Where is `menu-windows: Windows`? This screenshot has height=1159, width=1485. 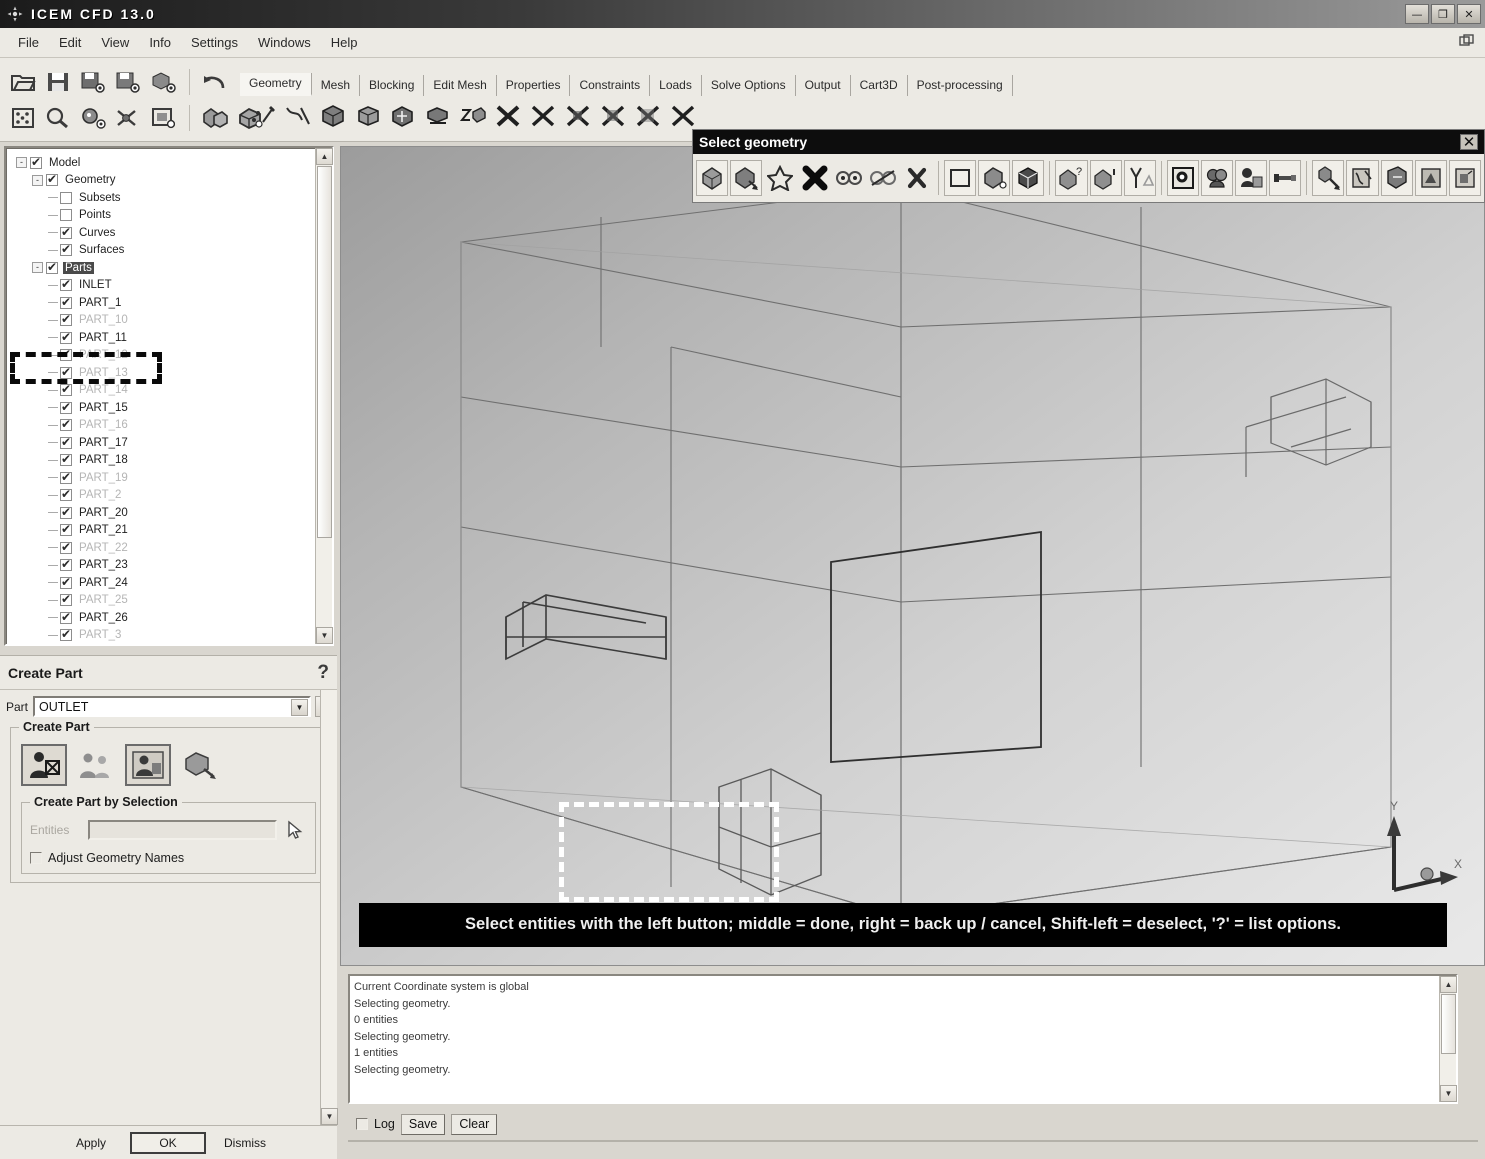 menu-windows: Windows is located at coordinates (284, 42).